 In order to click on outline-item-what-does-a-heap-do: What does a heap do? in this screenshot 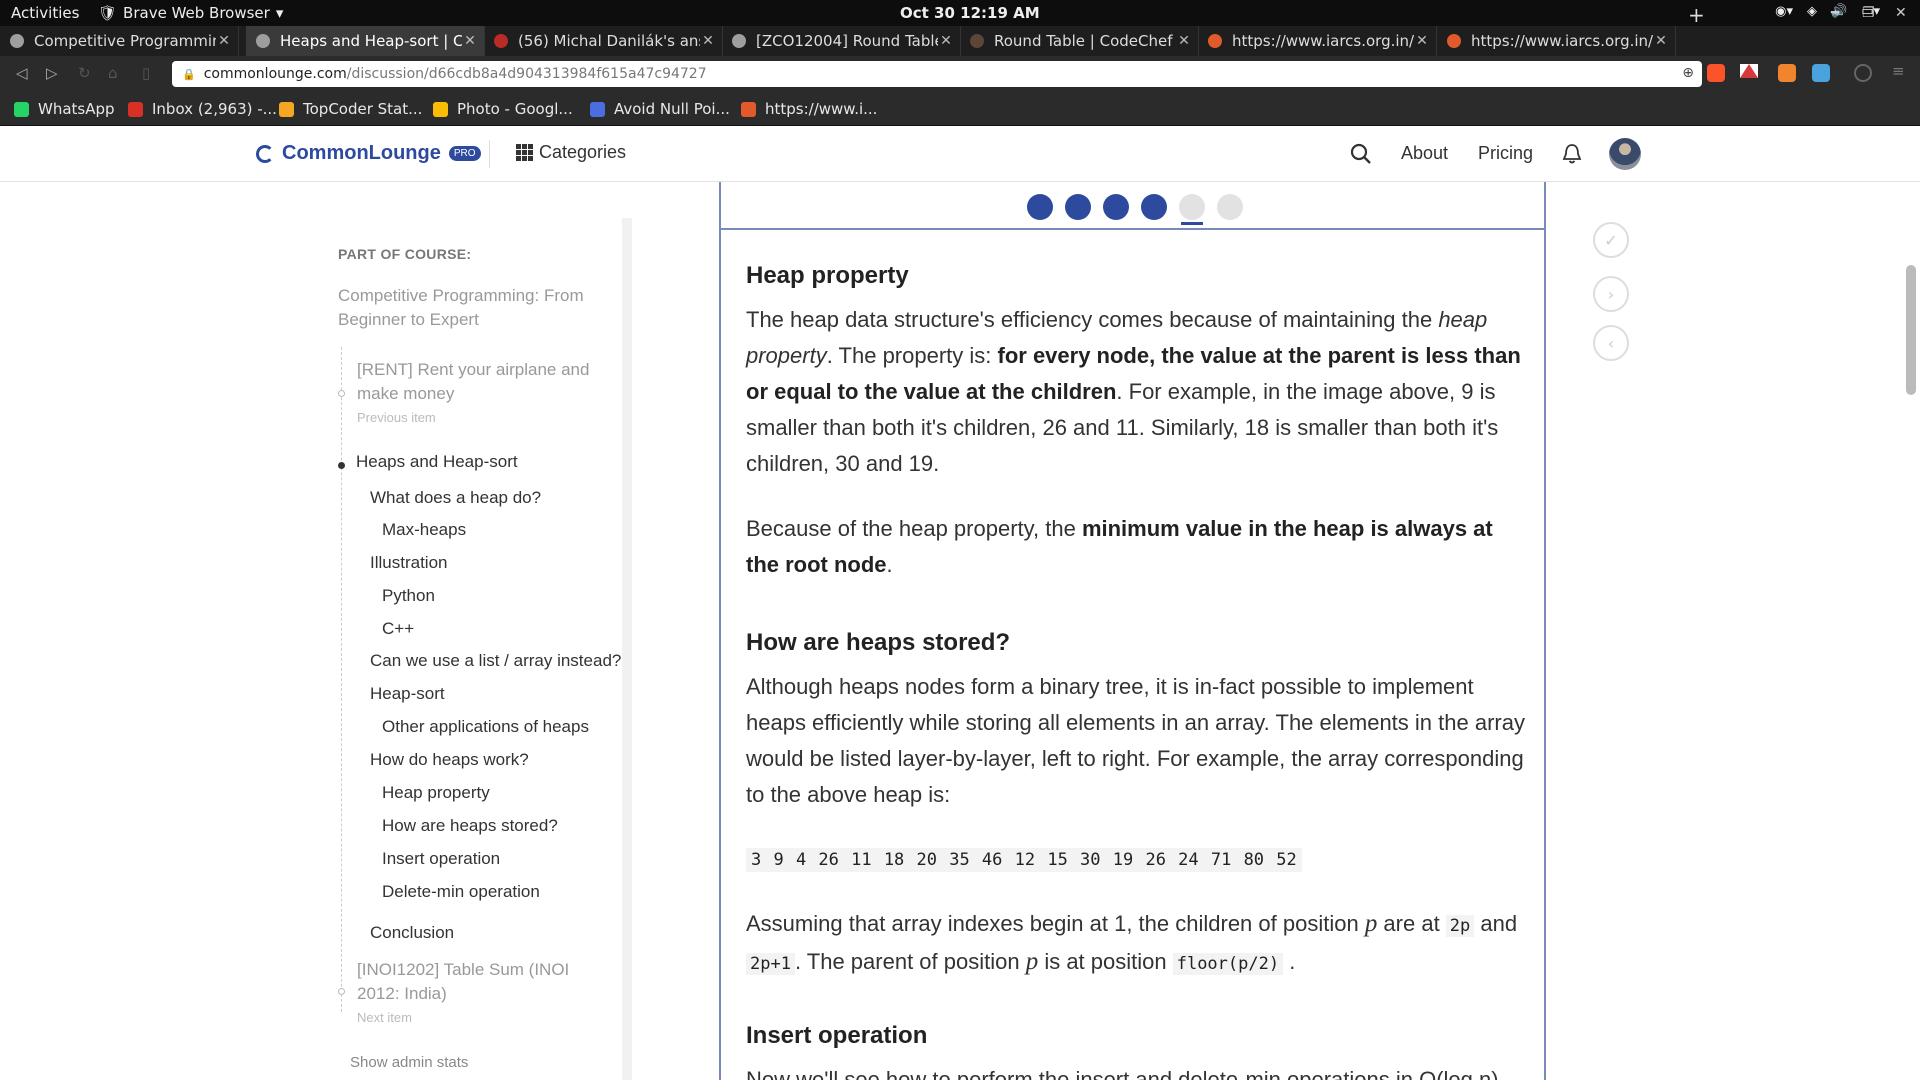, I will do `click(455, 498)`.